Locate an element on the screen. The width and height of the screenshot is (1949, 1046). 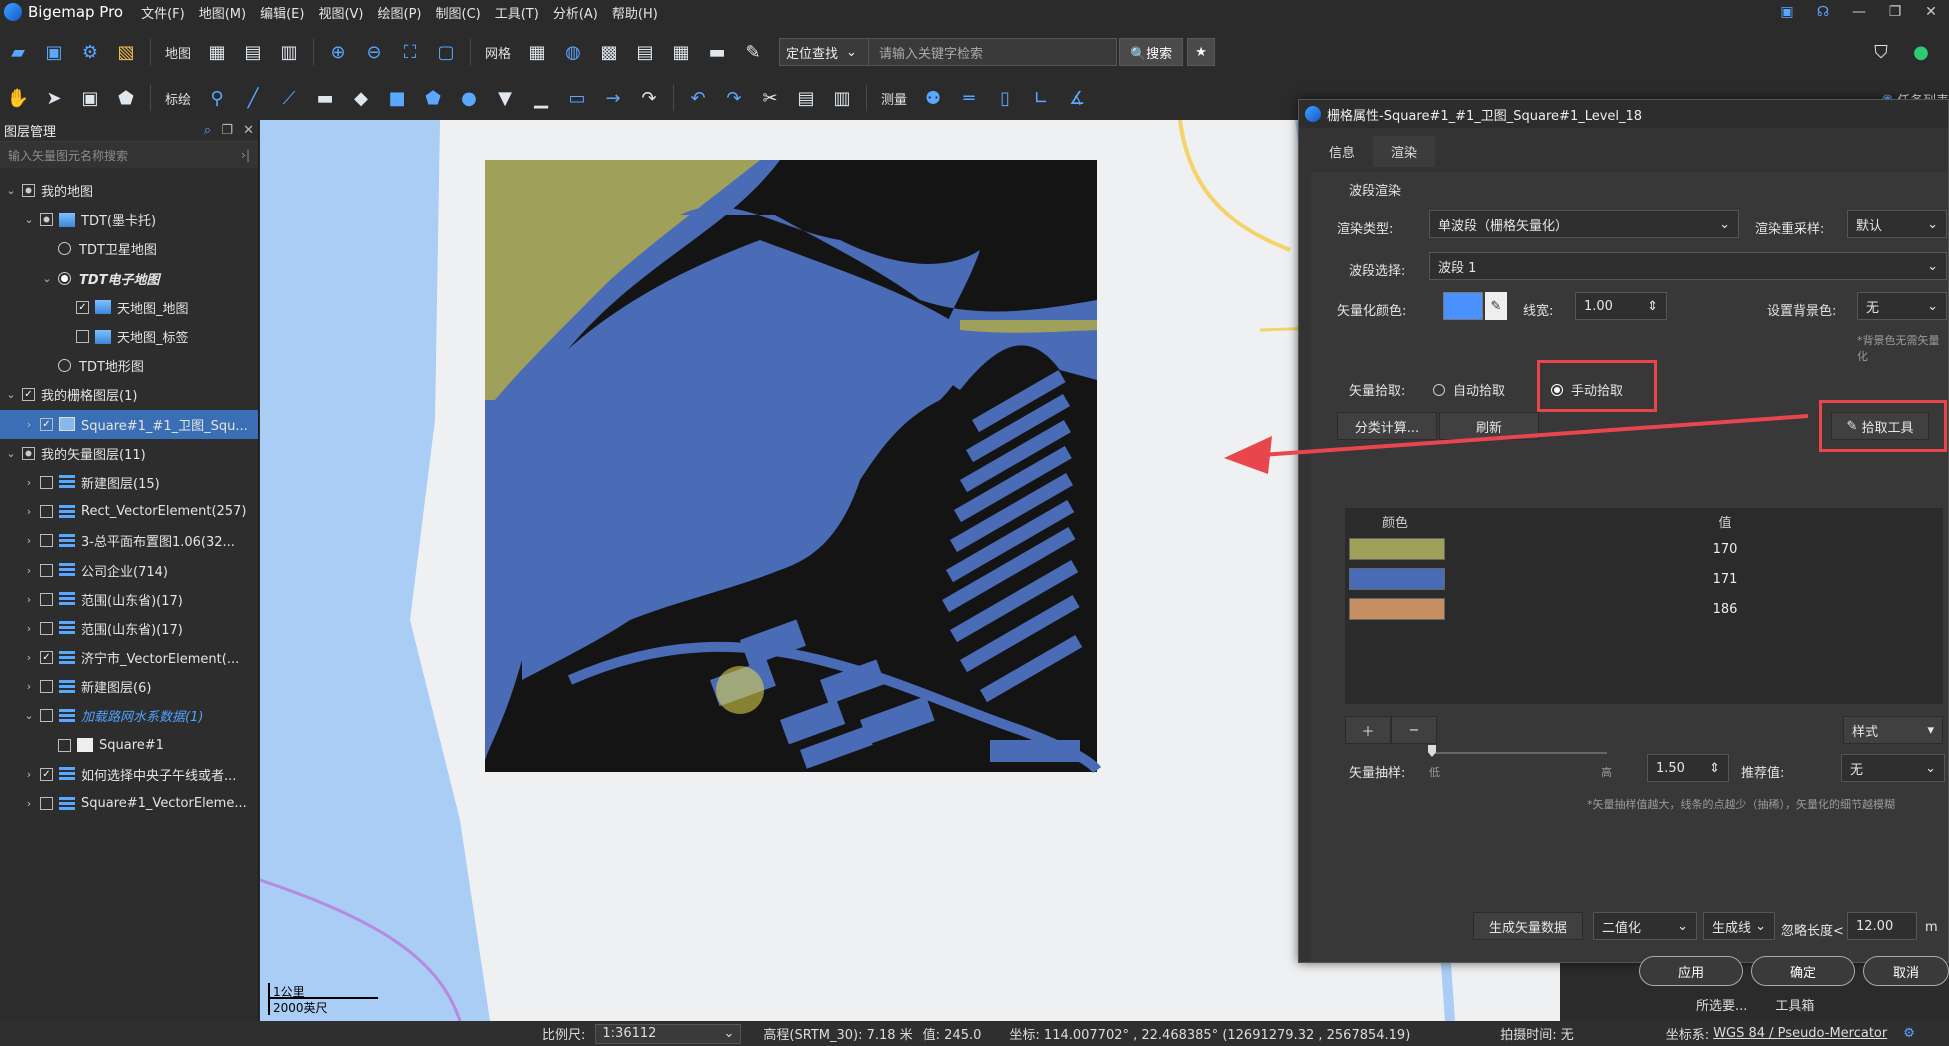
apply-button: 应用 is located at coordinates (1691, 971).